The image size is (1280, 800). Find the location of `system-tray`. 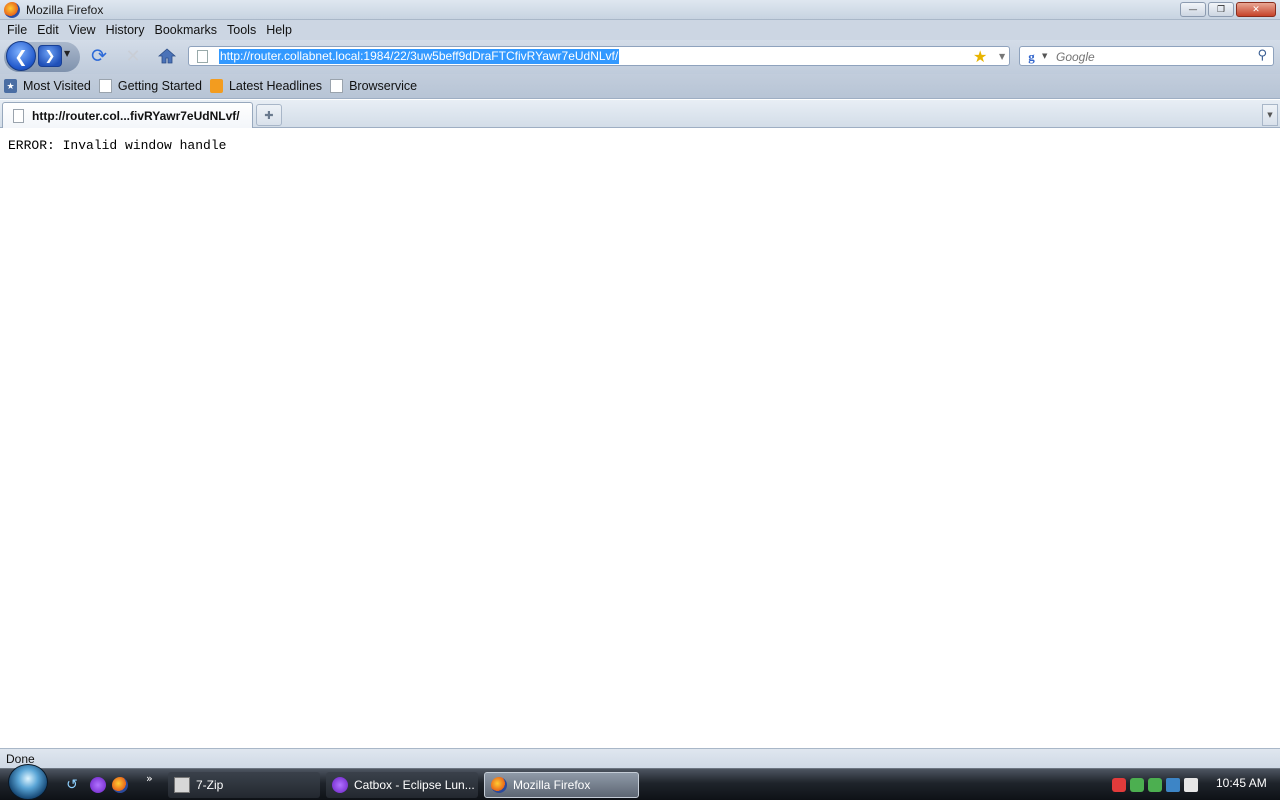

system-tray is located at coordinates (1157, 785).